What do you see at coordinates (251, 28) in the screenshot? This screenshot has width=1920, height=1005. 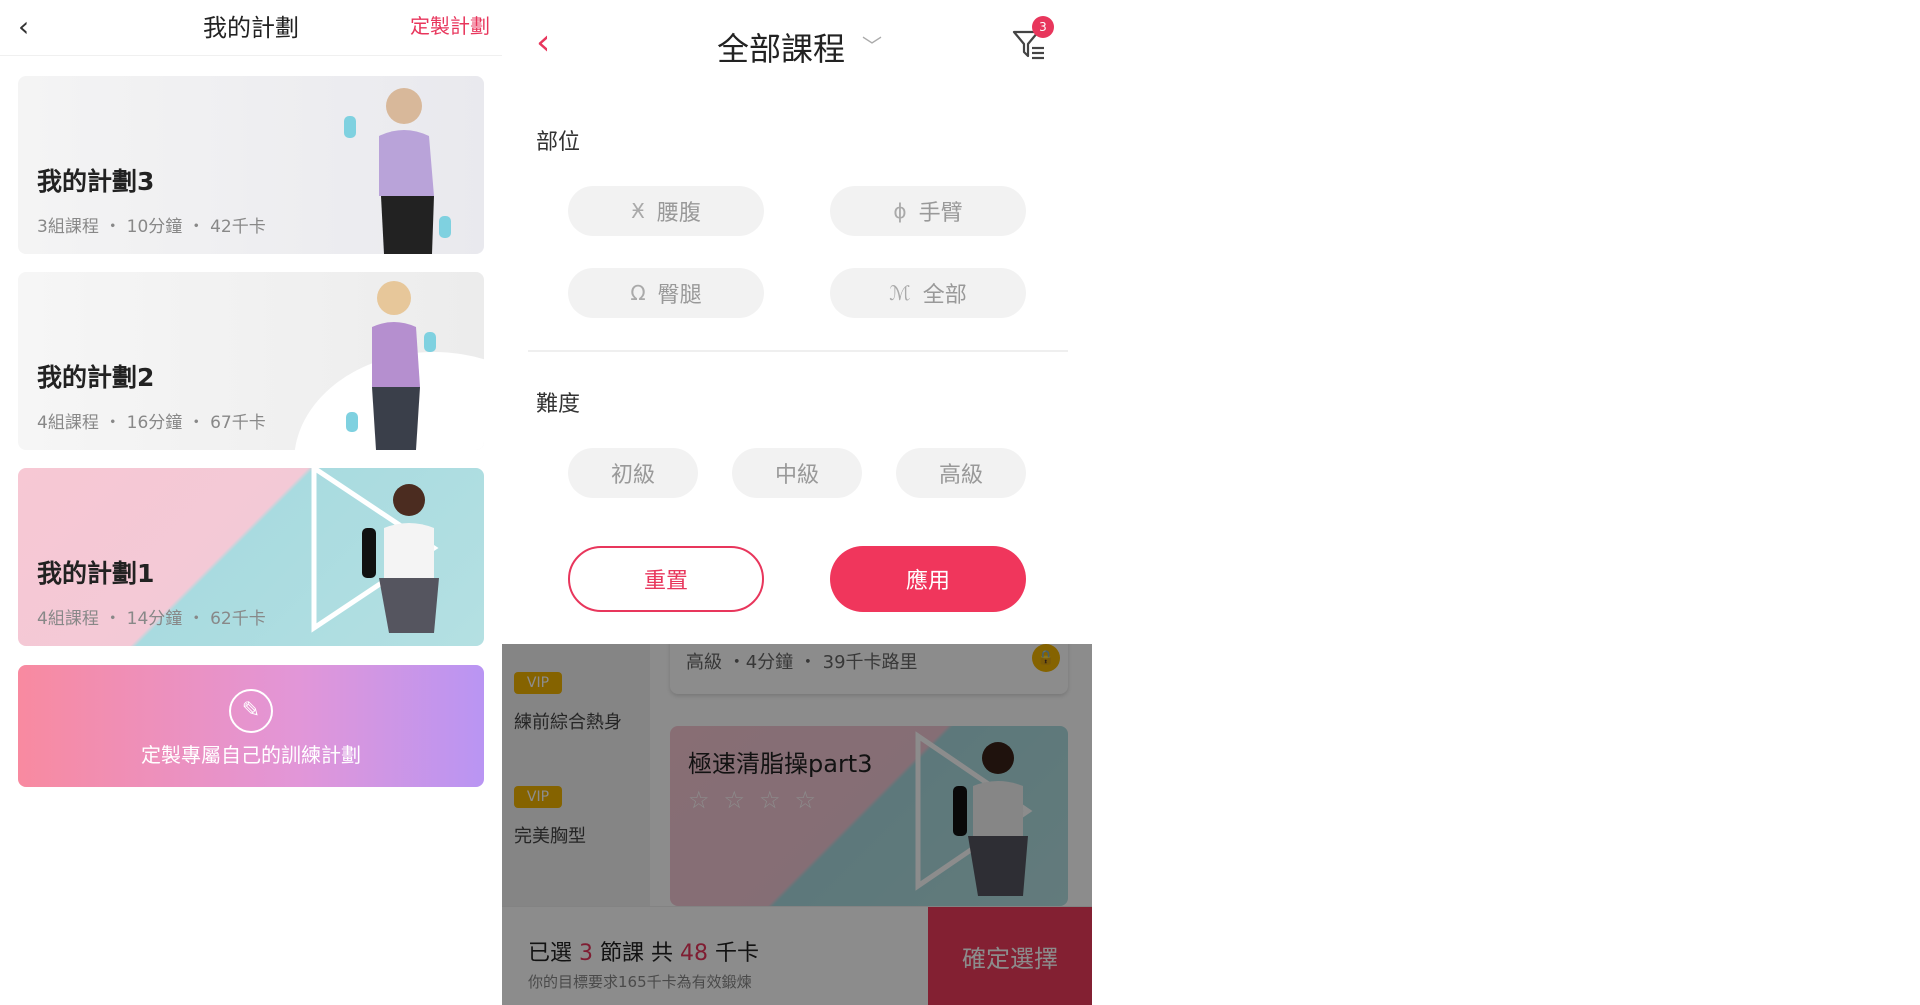 I see `header: ‹ 我的計劃 定製計劃` at bounding box center [251, 28].